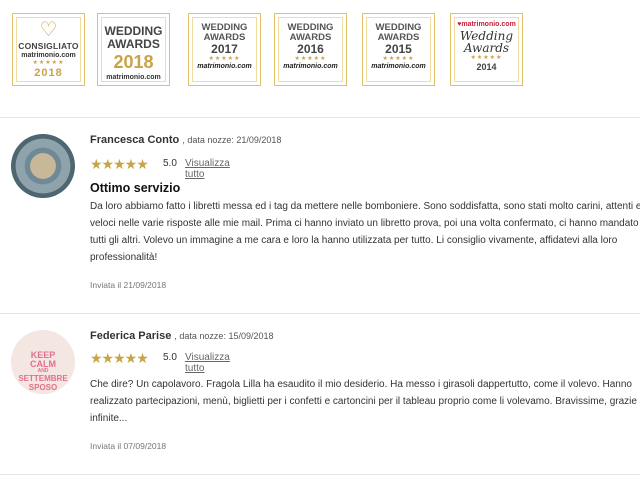  What do you see at coordinates (133, 49) in the screenshot?
I see `badge-wedding-awards-2018: WEDDING AWARDS 2018 matrimonio.com` at bounding box center [133, 49].